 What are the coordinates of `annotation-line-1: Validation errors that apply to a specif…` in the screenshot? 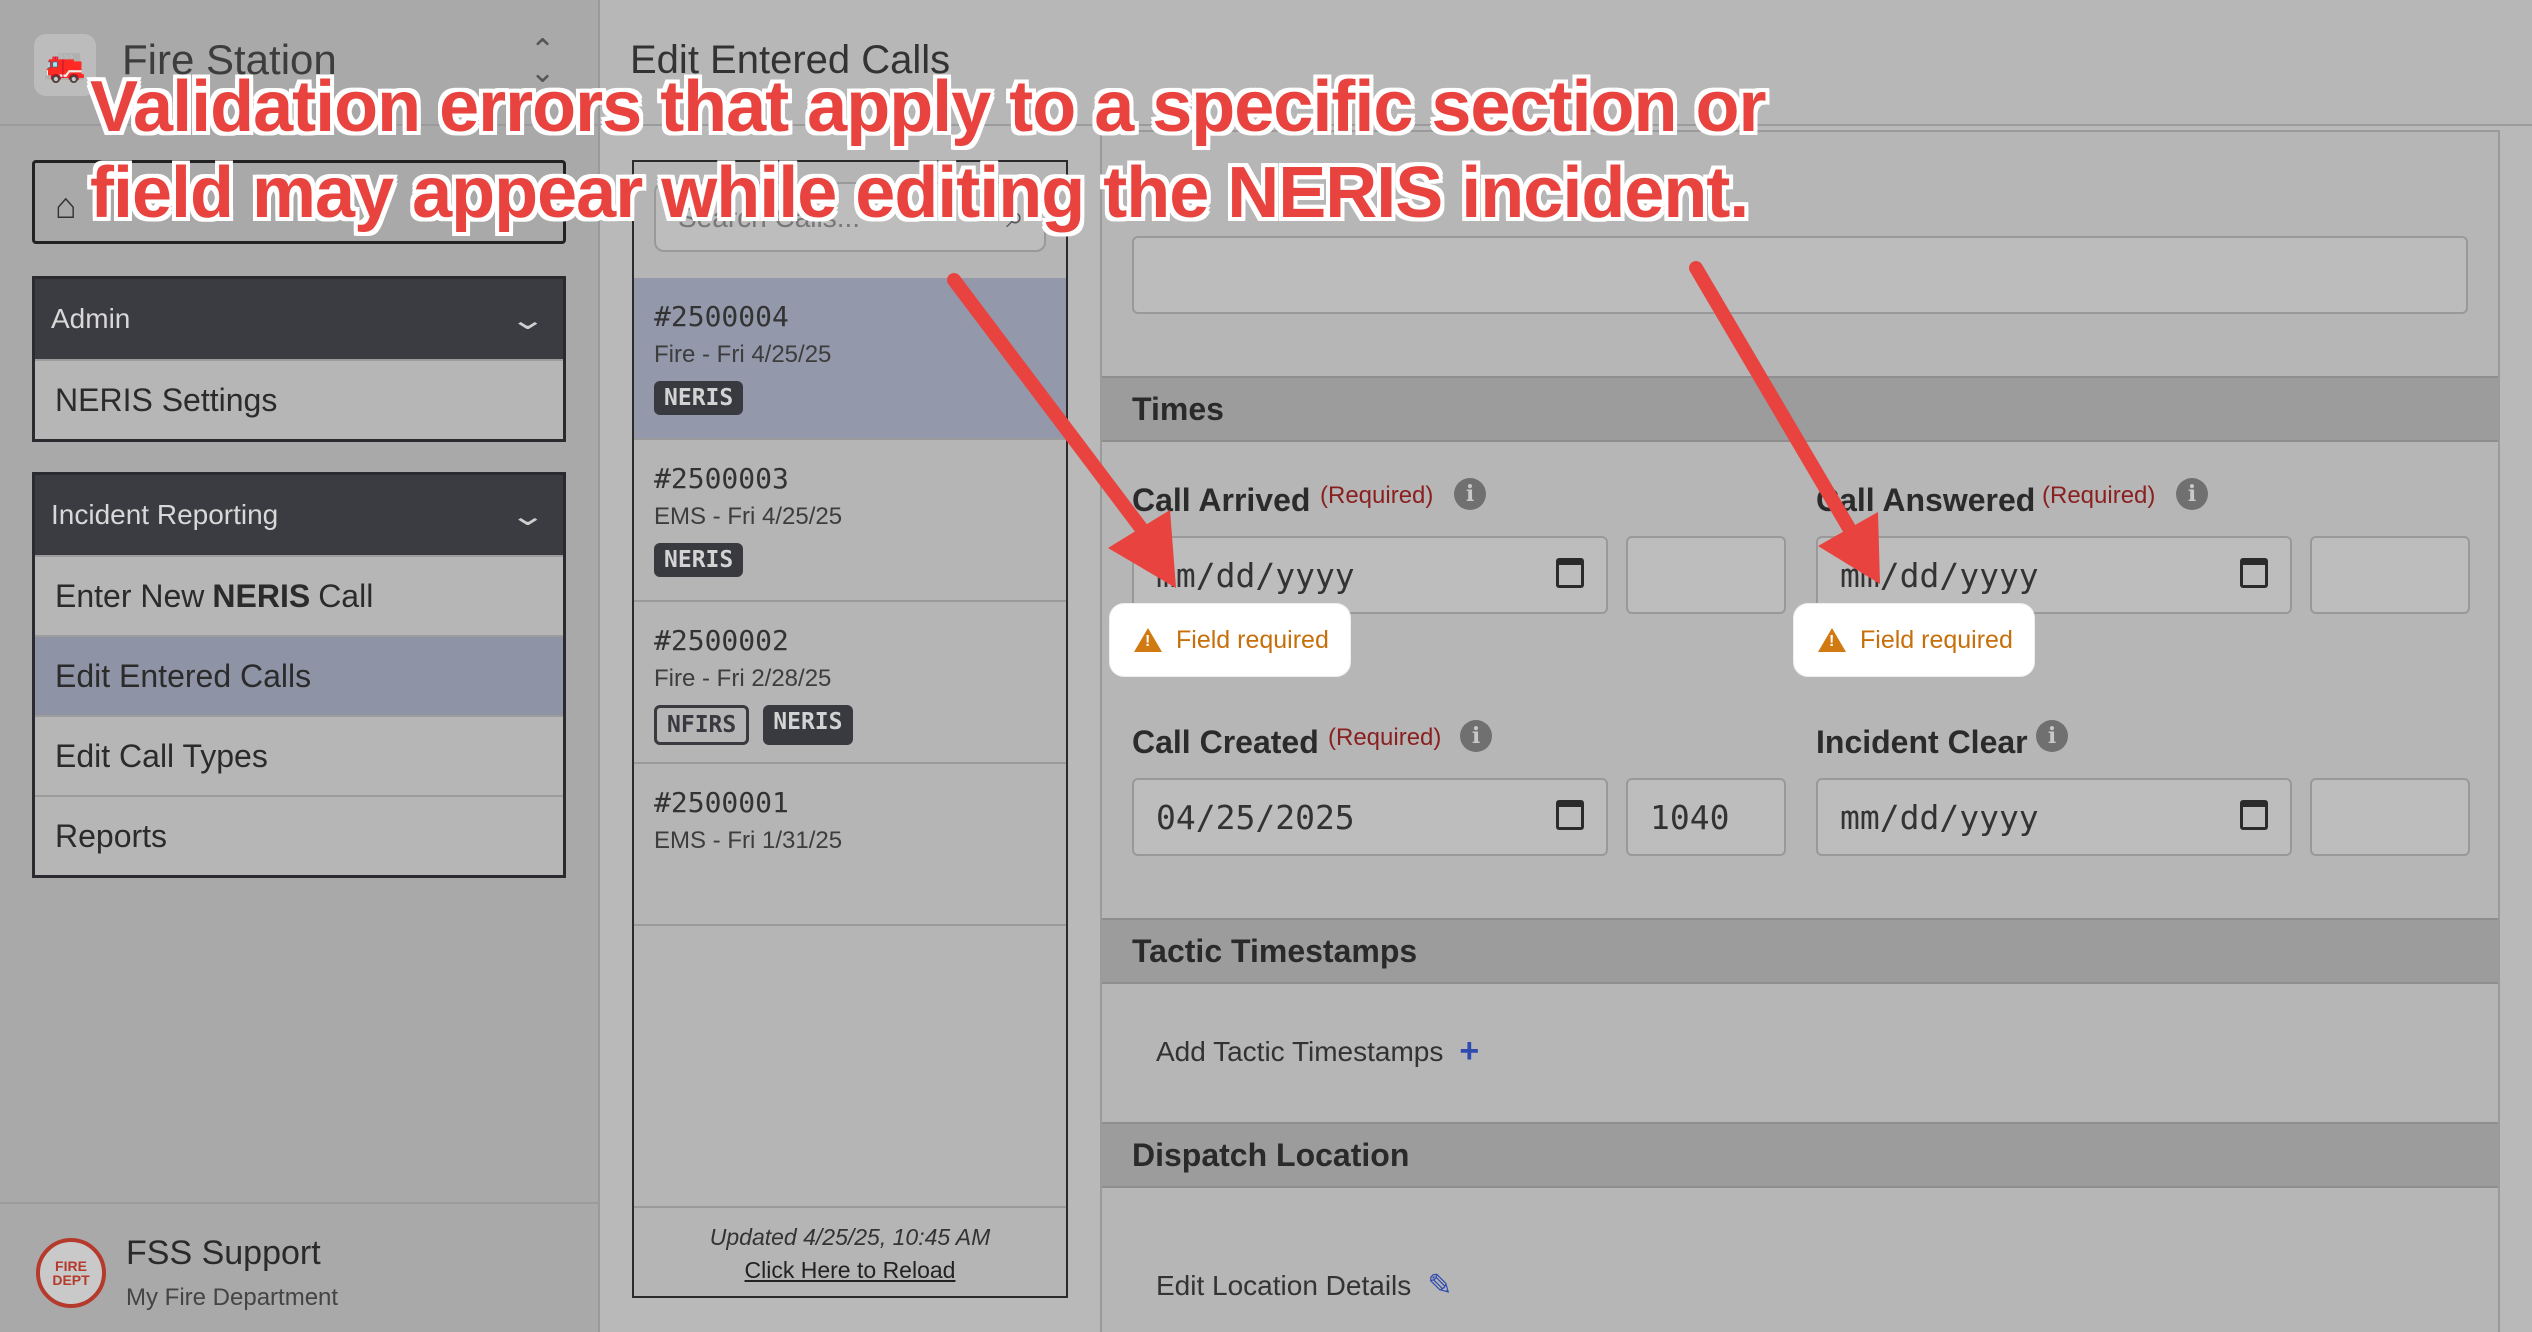 It's located at (928, 107).